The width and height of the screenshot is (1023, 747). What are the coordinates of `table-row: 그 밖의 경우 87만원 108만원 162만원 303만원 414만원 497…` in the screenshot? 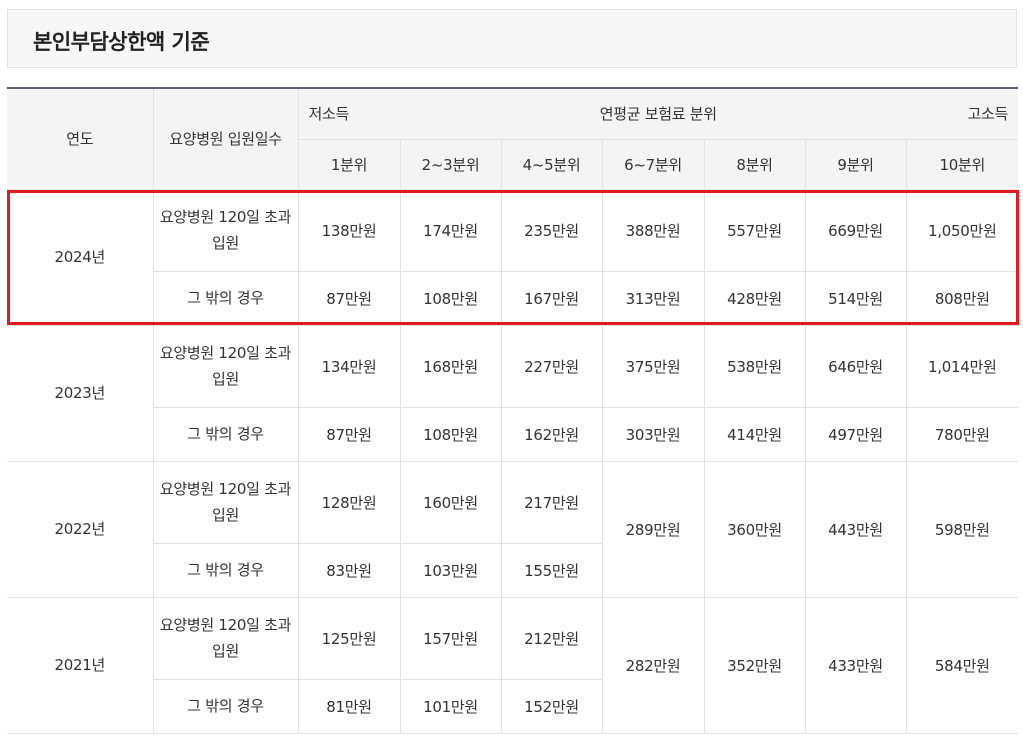 It's located at (513, 434).